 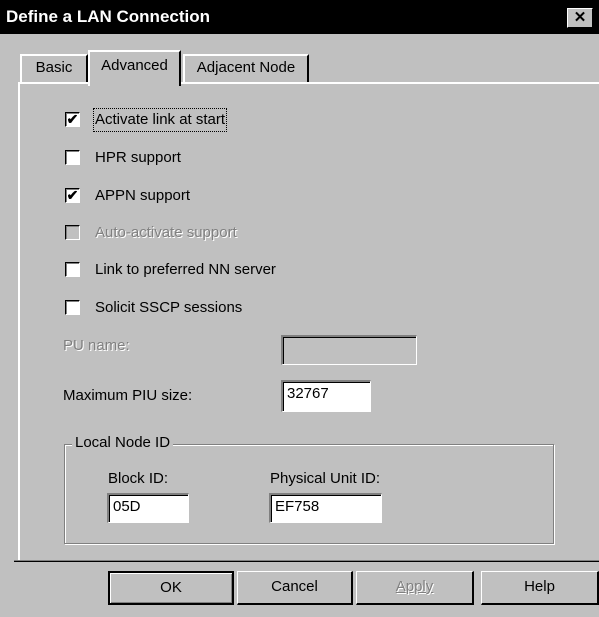 What do you see at coordinates (138, 158) in the screenshot?
I see `hpr-support-label: HPR support` at bounding box center [138, 158].